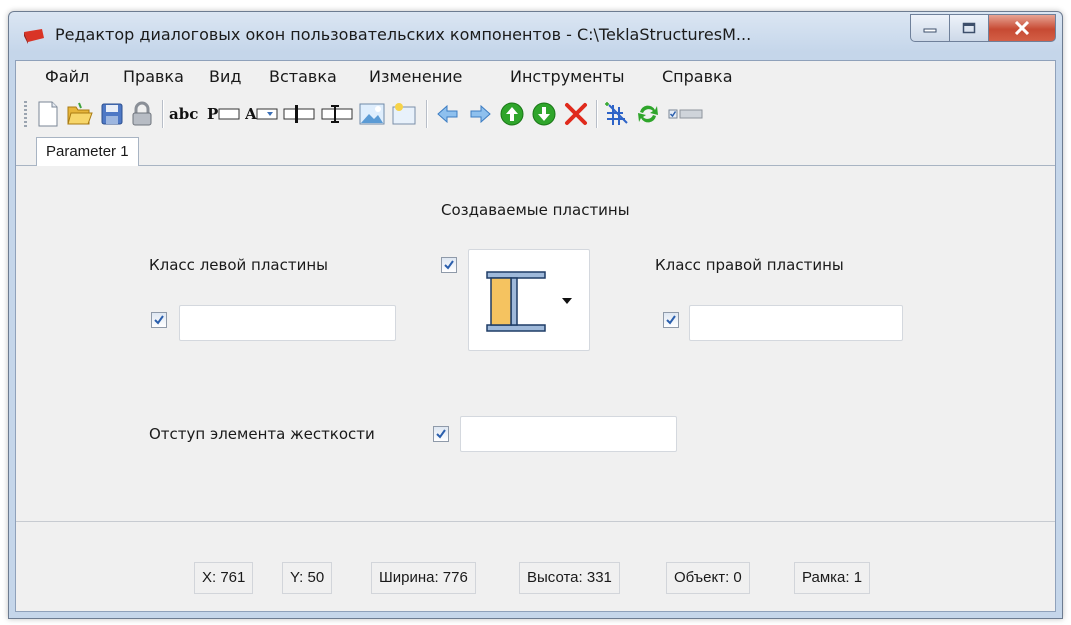  I want to click on new-button, so click(48, 114).